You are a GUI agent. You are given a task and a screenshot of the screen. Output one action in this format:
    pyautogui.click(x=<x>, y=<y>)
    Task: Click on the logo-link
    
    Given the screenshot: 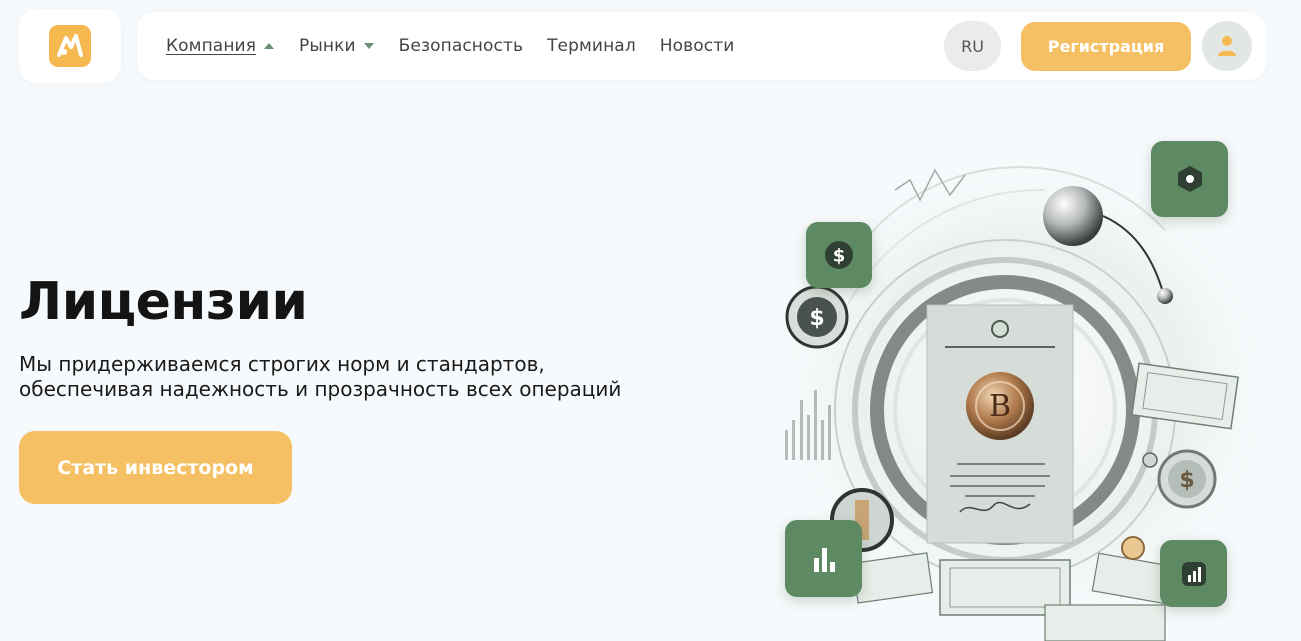 What is the action you would take?
    pyautogui.click(x=70, y=46)
    